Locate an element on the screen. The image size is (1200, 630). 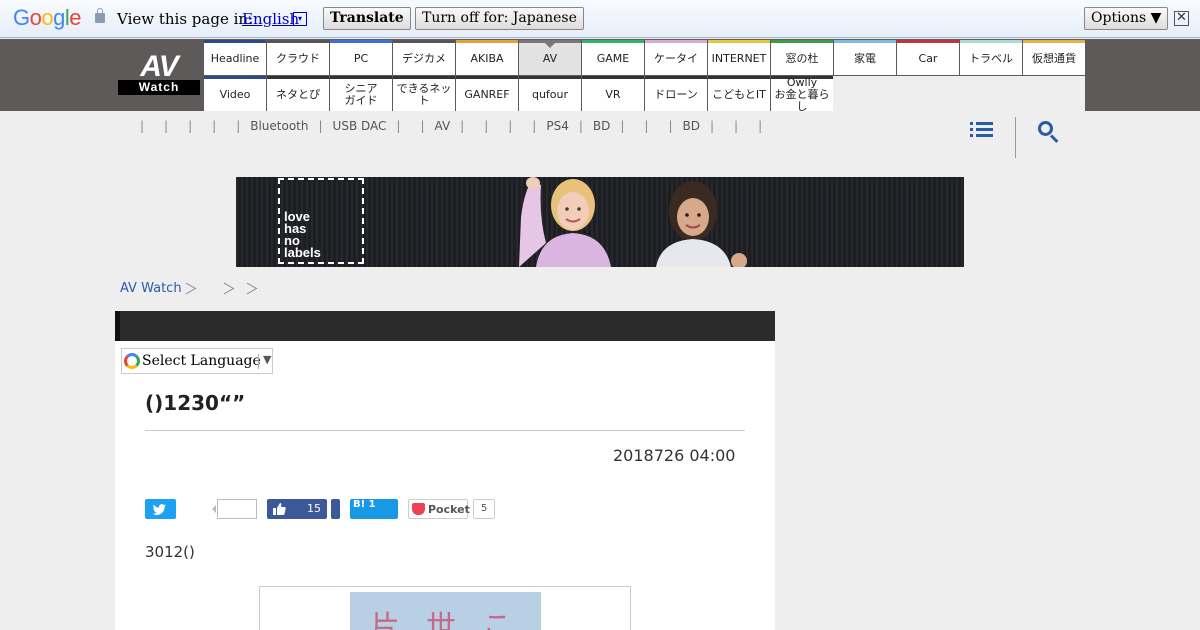
article-category-bar is located at coordinates (445, 326).